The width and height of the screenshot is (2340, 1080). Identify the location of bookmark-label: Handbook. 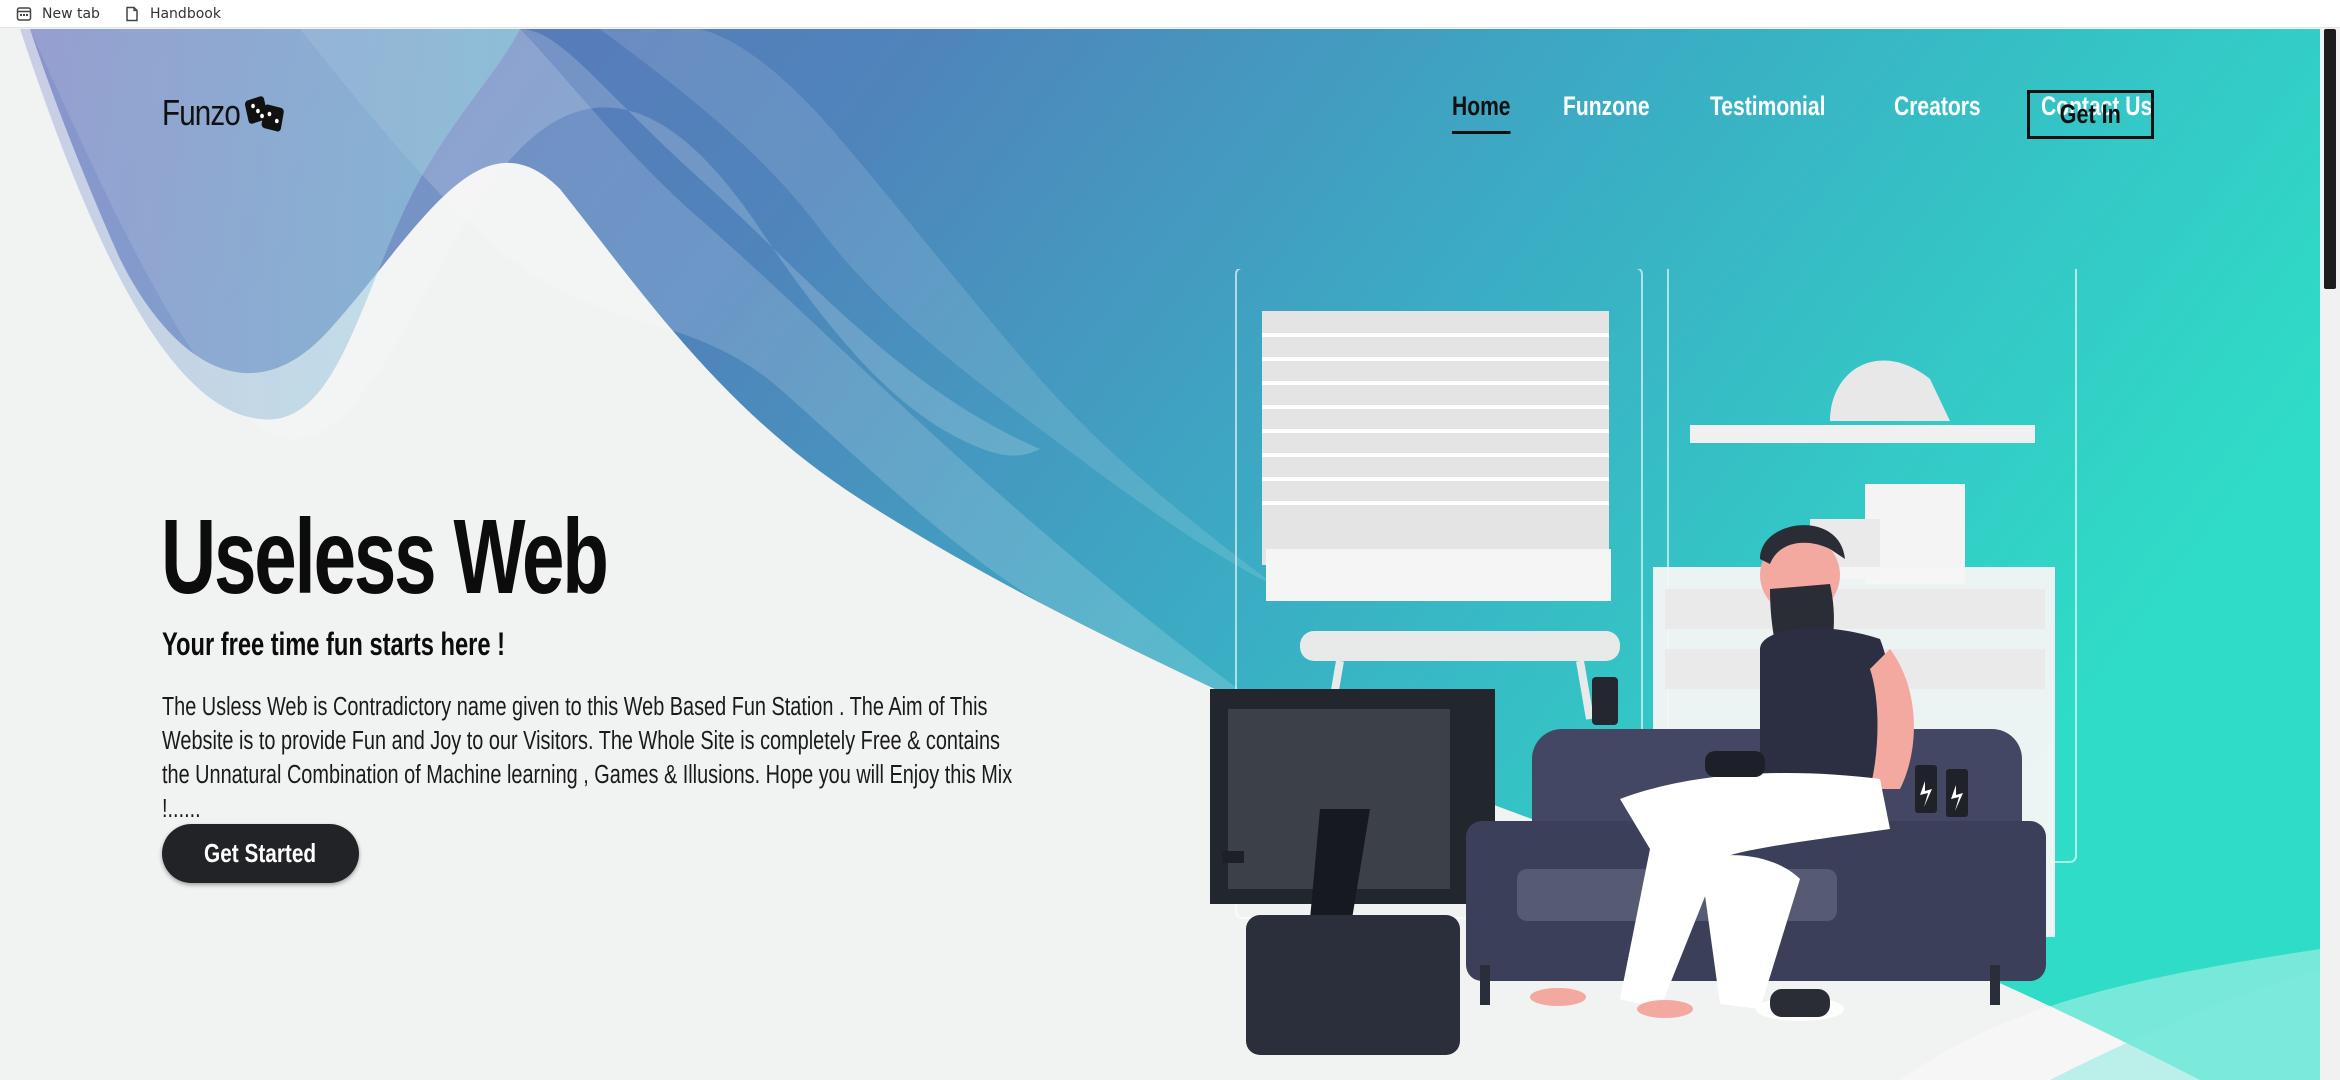
(185, 13).